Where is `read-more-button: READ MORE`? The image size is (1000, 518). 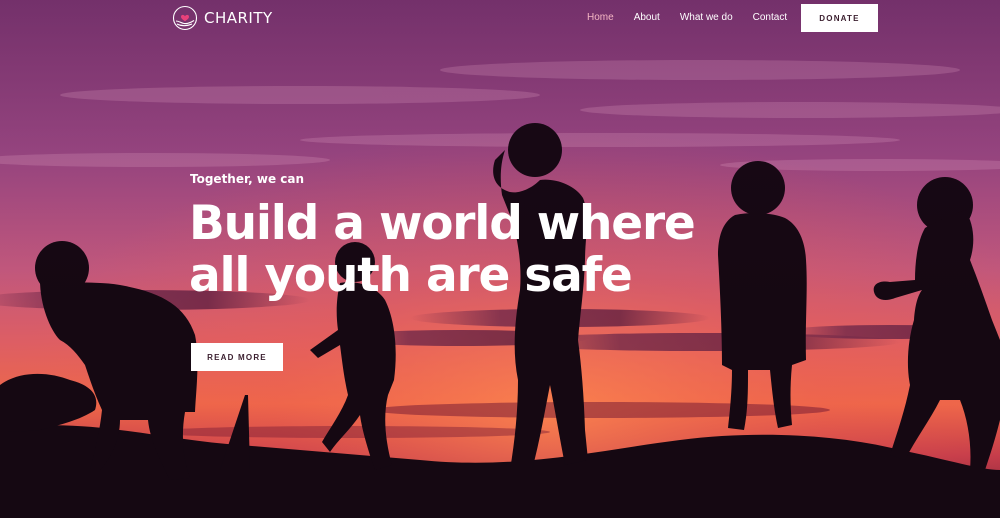
read-more-button: READ MORE is located at coordinates (237, 357).